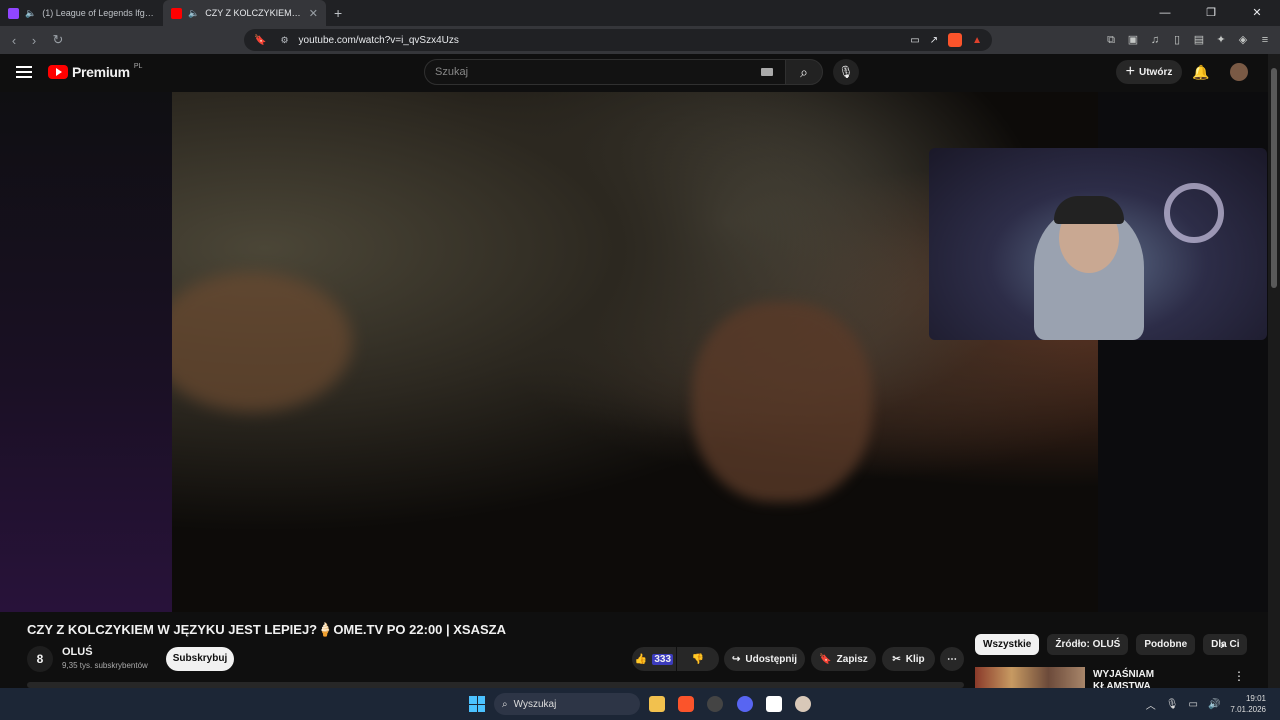 This screenshot has height=720, width=1280. Describe the element at coordinates (1265, 40) in the screenshot. I see `menu-icon: ≡` at that location.